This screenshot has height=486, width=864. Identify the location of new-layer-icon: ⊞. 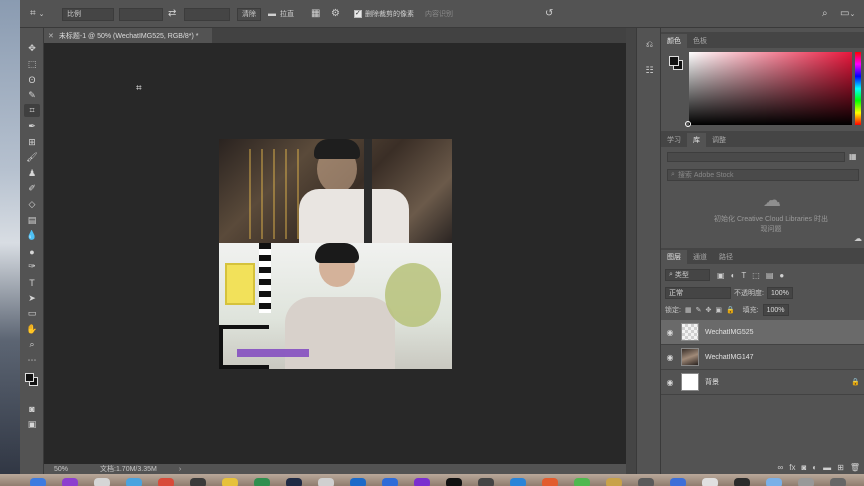
(840, 467).